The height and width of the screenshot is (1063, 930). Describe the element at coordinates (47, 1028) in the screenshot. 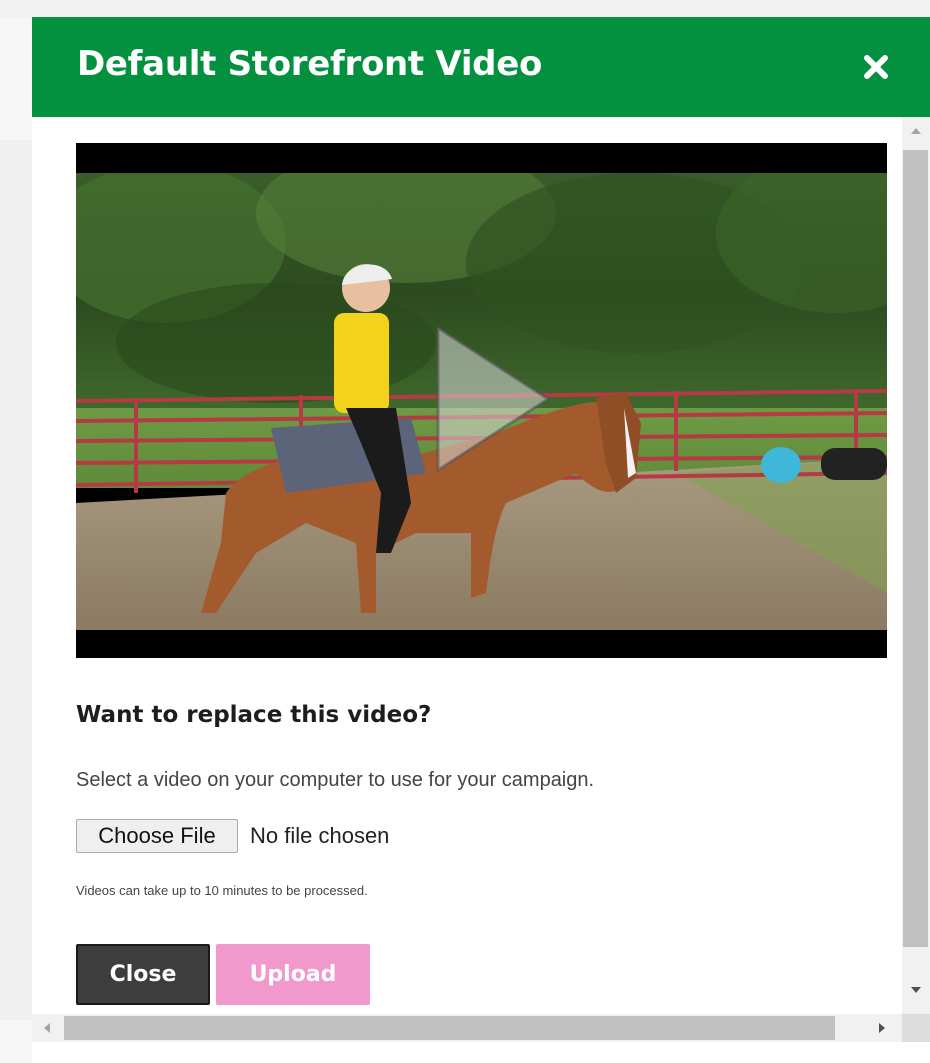

I see `scroll-left-arrow-icon` at that location.